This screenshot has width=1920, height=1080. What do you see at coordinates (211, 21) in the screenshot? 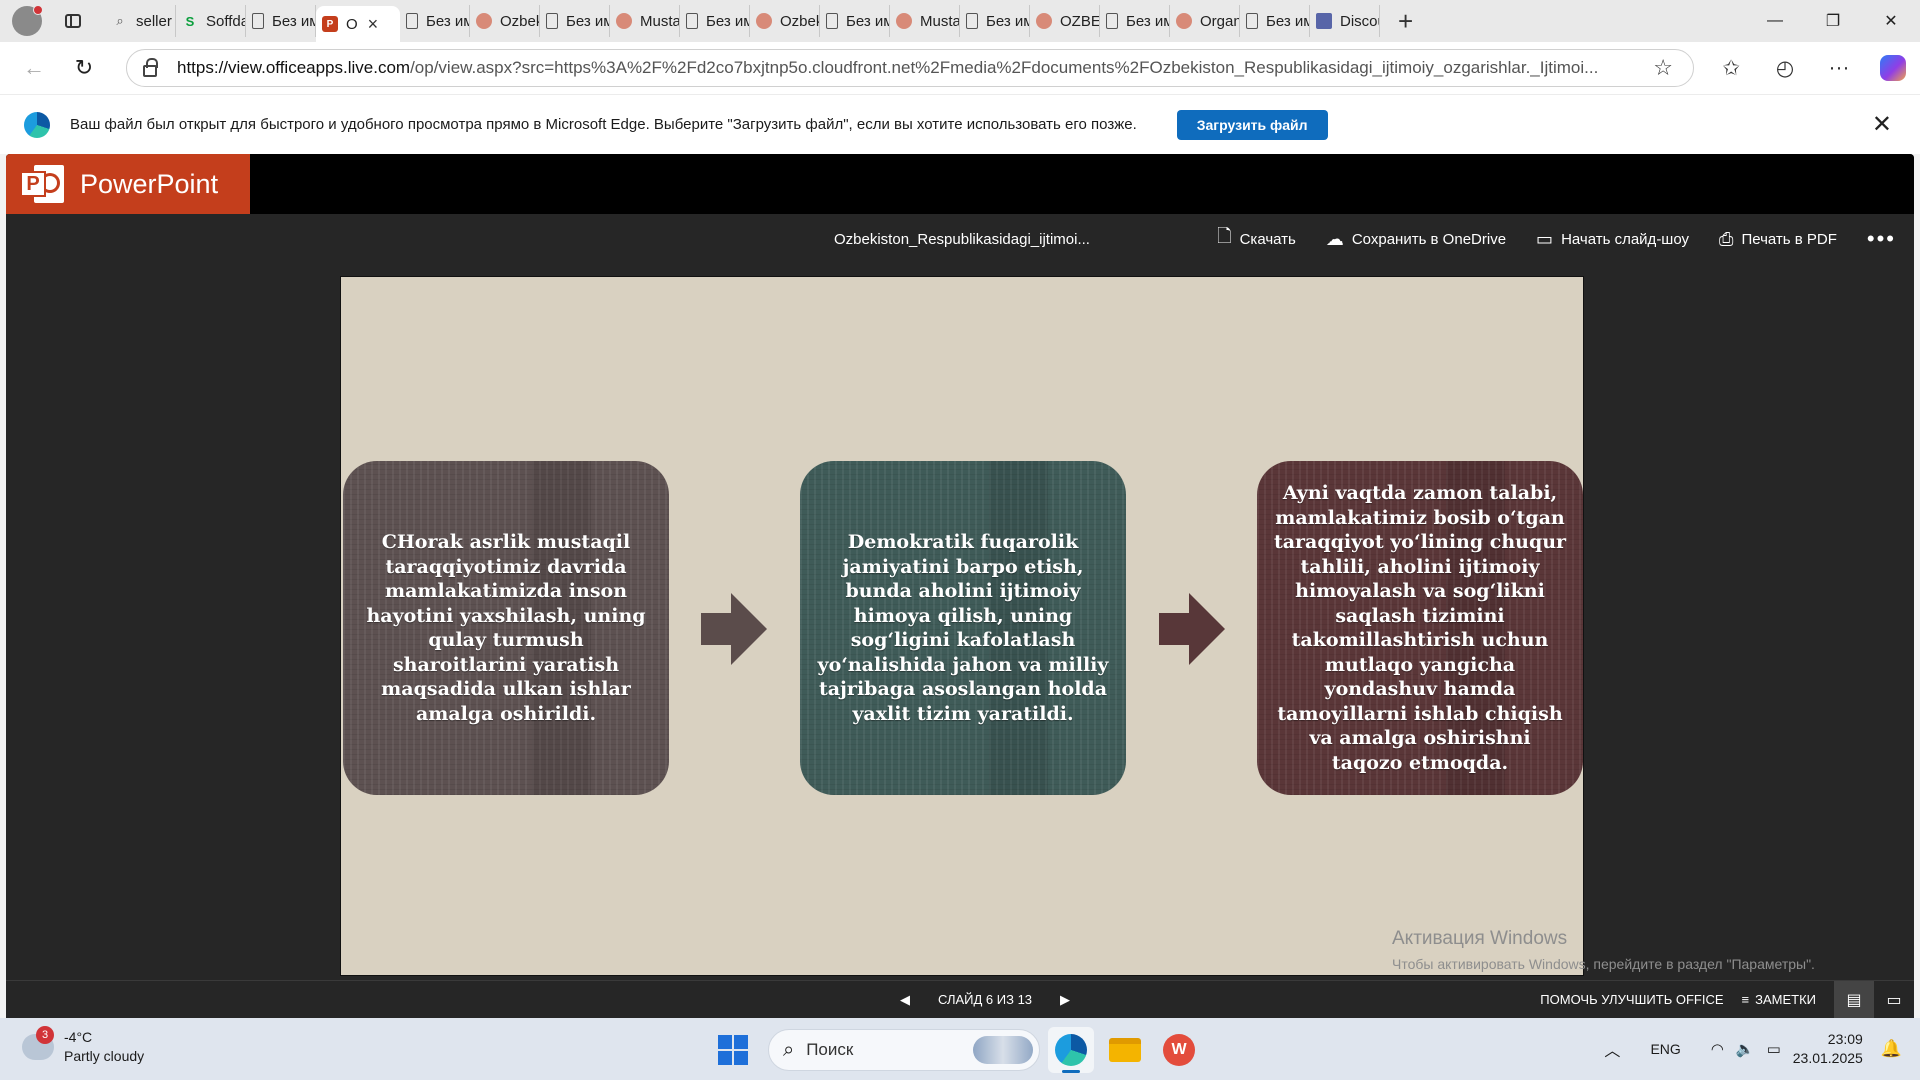
I see `browser-tab: S Soffda` at bounding box center [211, 21].